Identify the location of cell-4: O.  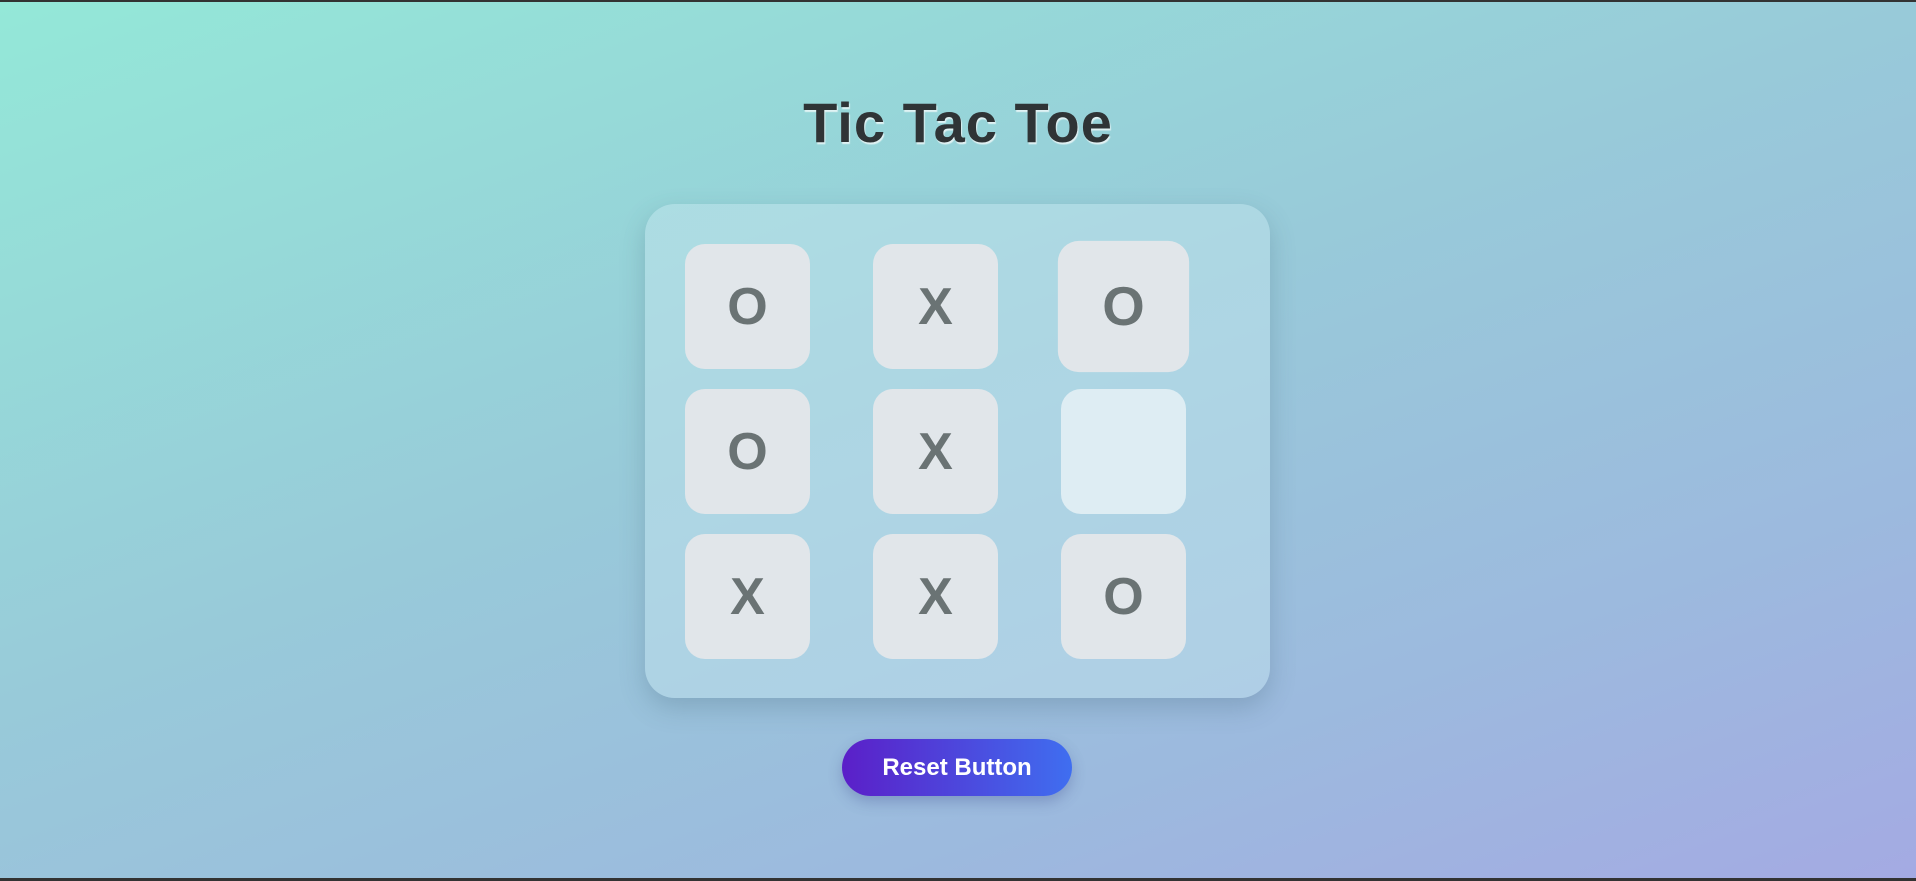
(747, 451).